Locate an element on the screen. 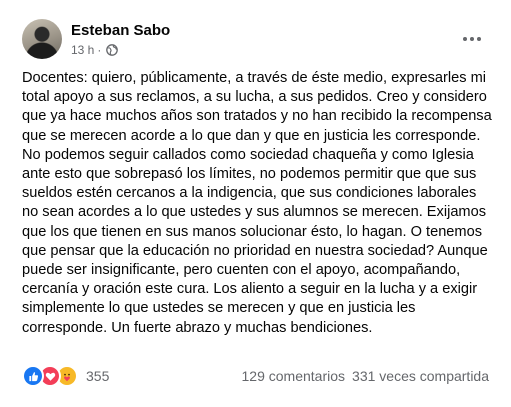 This screenshot has width=511, height=407. like-icon is located at coordinates (33, 376).